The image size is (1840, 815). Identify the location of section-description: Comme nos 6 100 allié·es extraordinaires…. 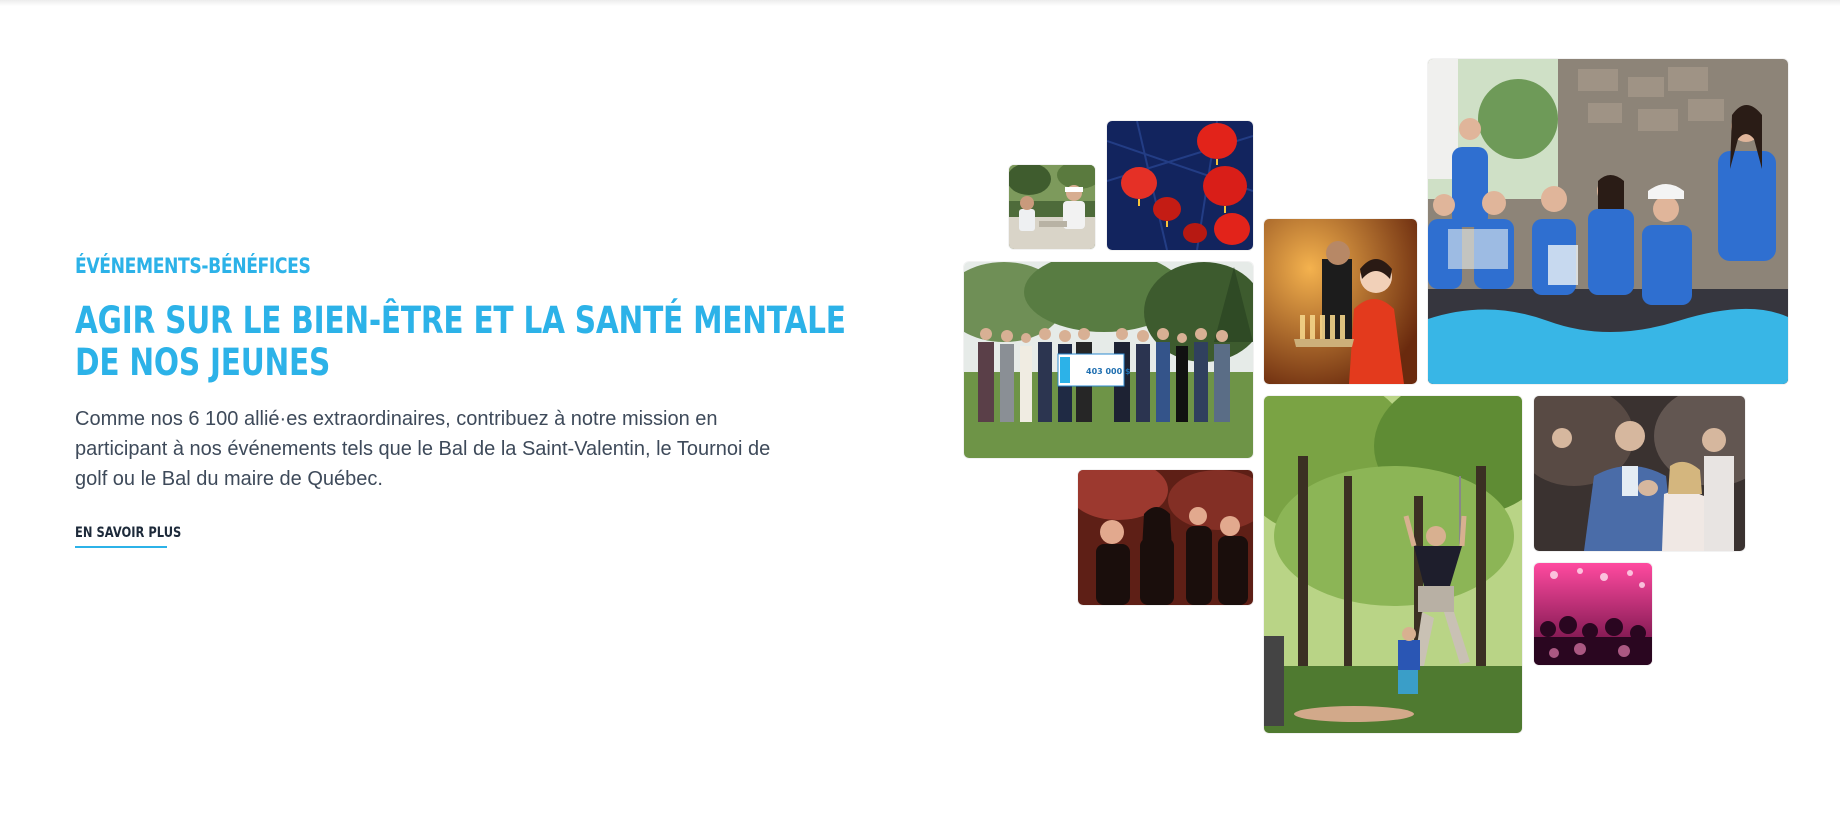
(435, 449).